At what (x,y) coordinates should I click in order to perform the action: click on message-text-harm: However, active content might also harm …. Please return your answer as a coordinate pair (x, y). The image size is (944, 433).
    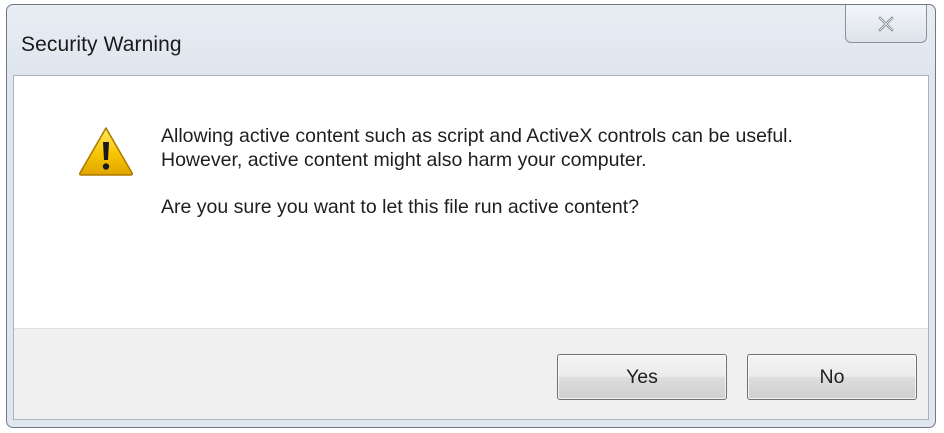
    Looking at the image, I should click on (404, 160).